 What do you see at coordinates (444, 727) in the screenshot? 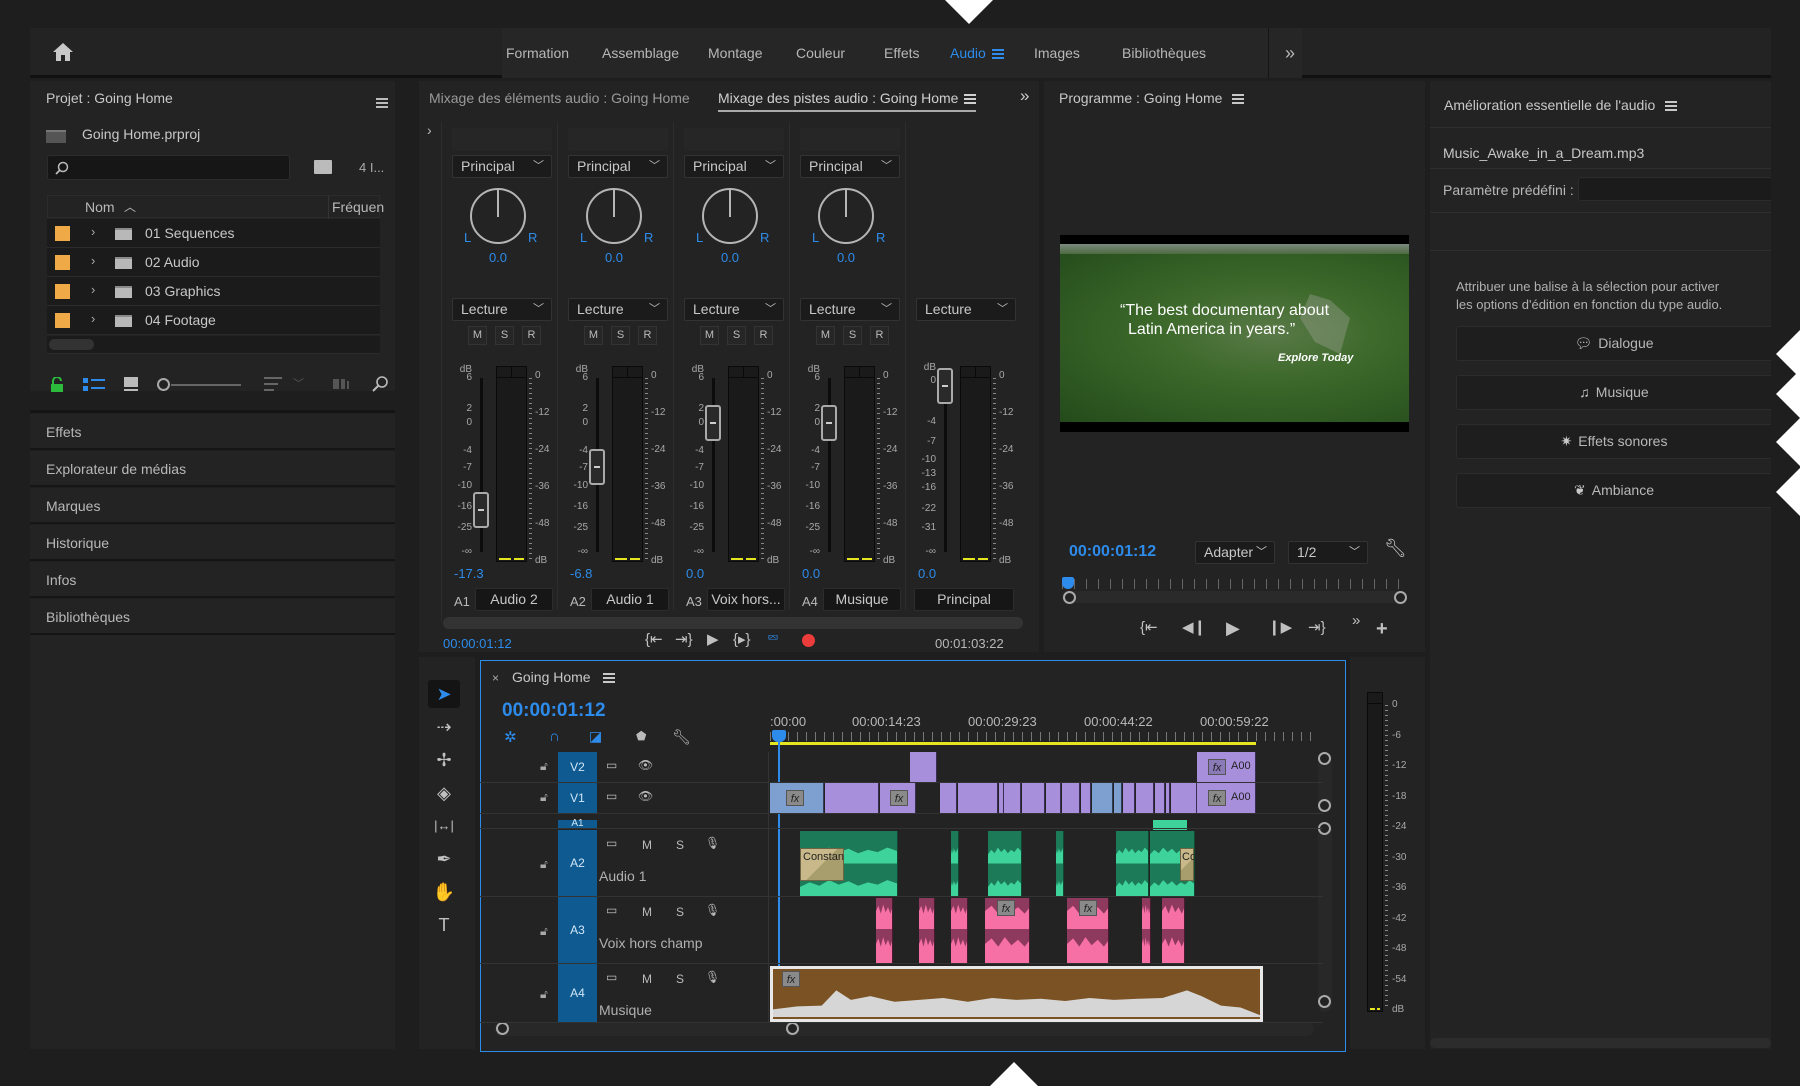
I see `track-select-tool-icon: ⇢` at bounding box center [444, 727].